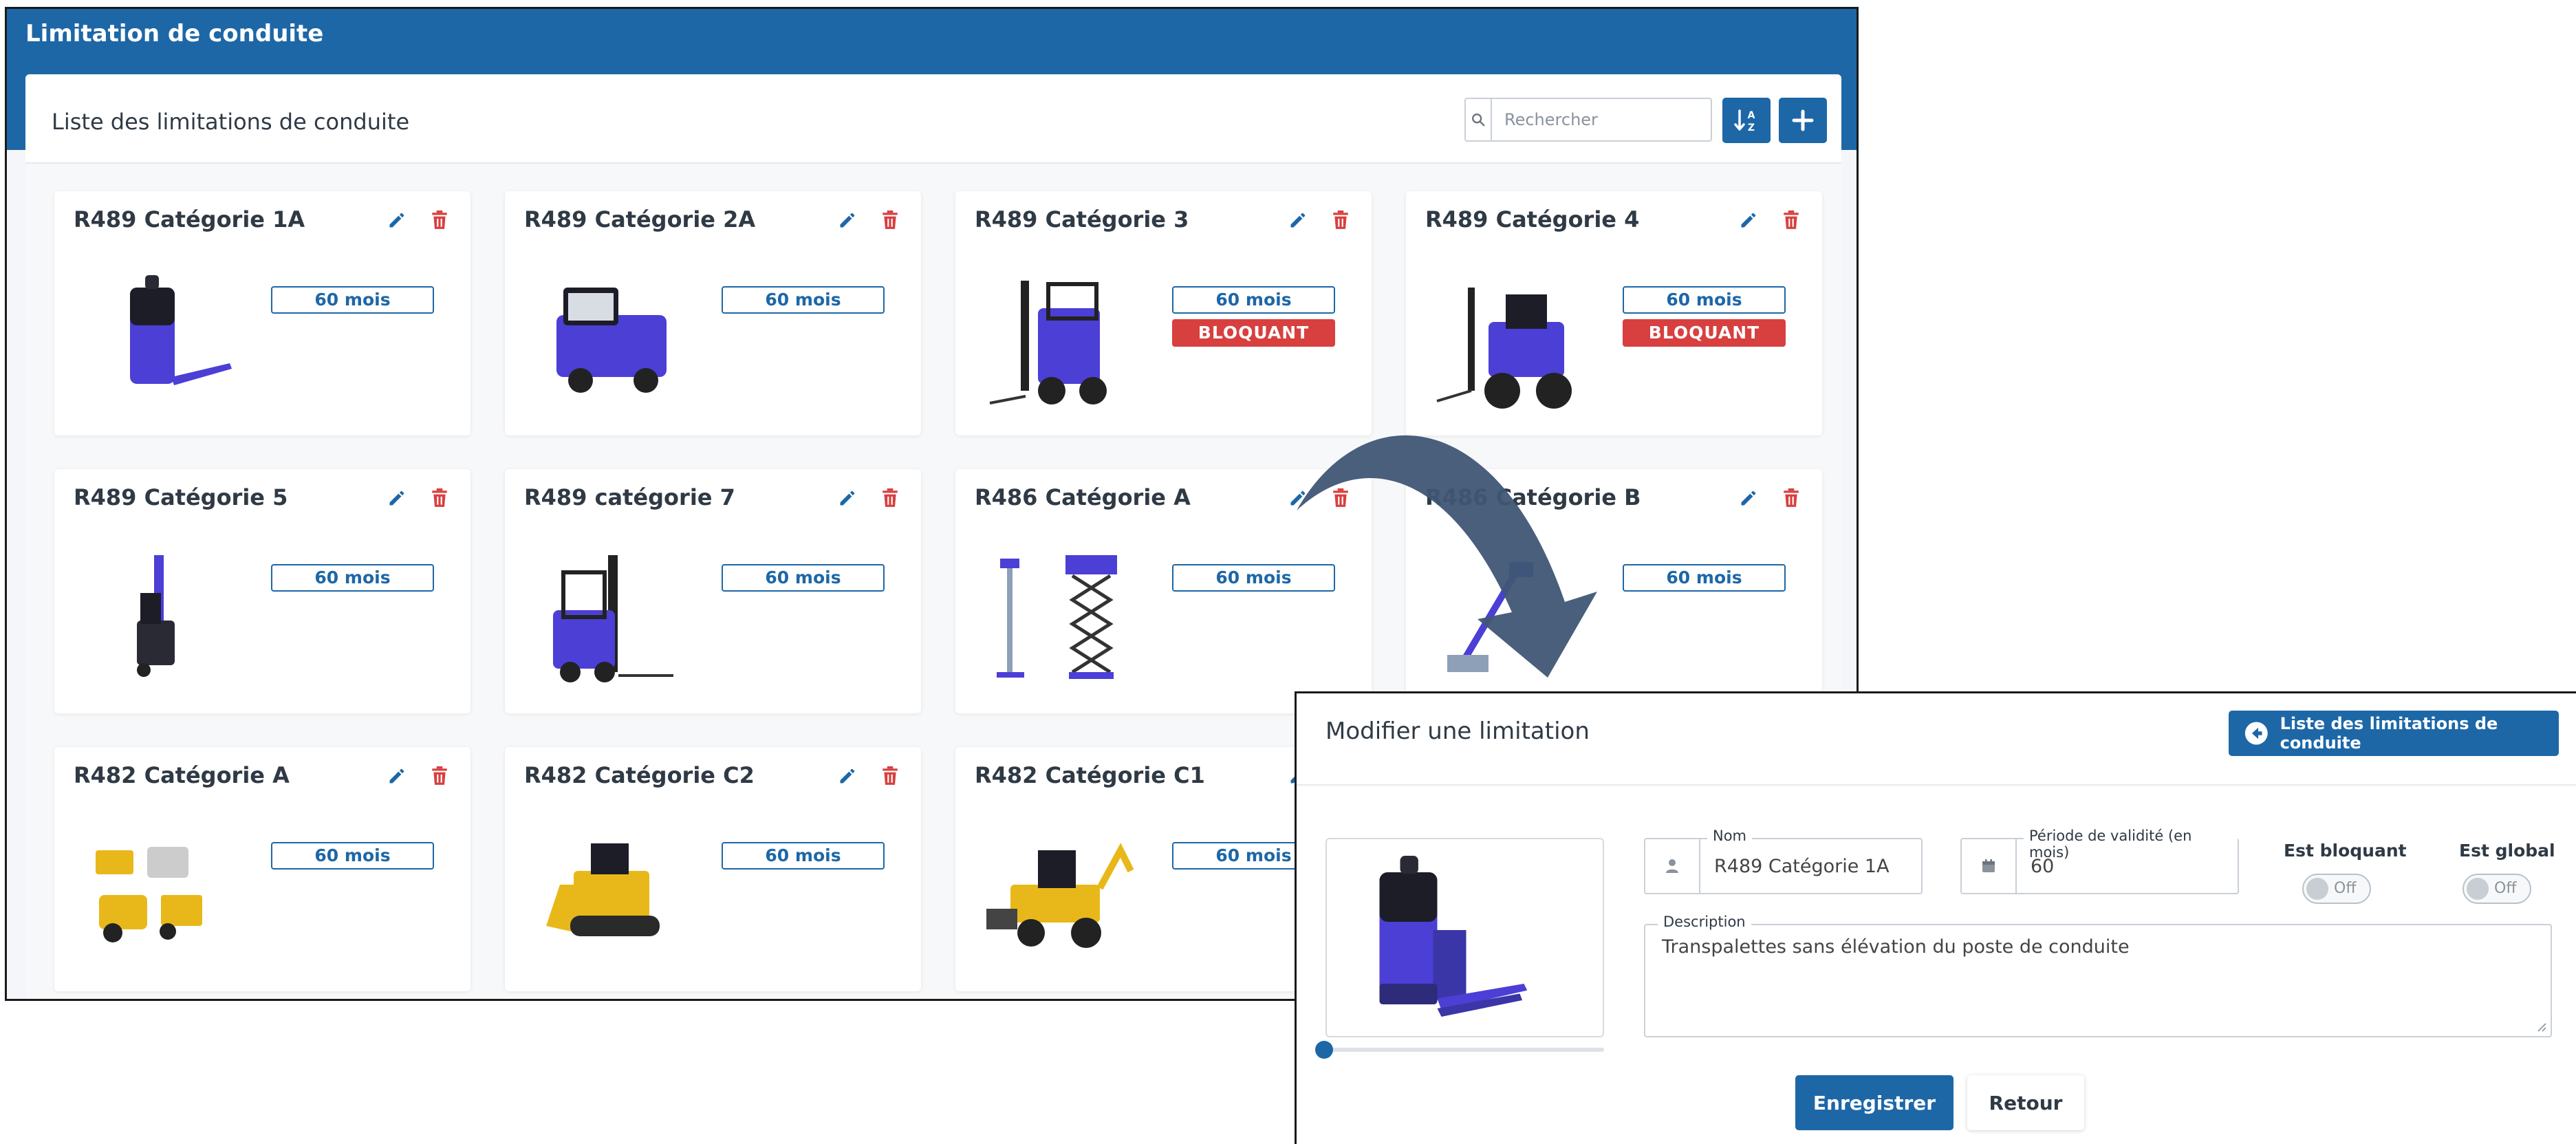 This screenshot has height=1144, width=2576. Describe the element at coordinates (1090, 775) in the screenshot. I see `card-title: R482 Catégorie C1` at that location.